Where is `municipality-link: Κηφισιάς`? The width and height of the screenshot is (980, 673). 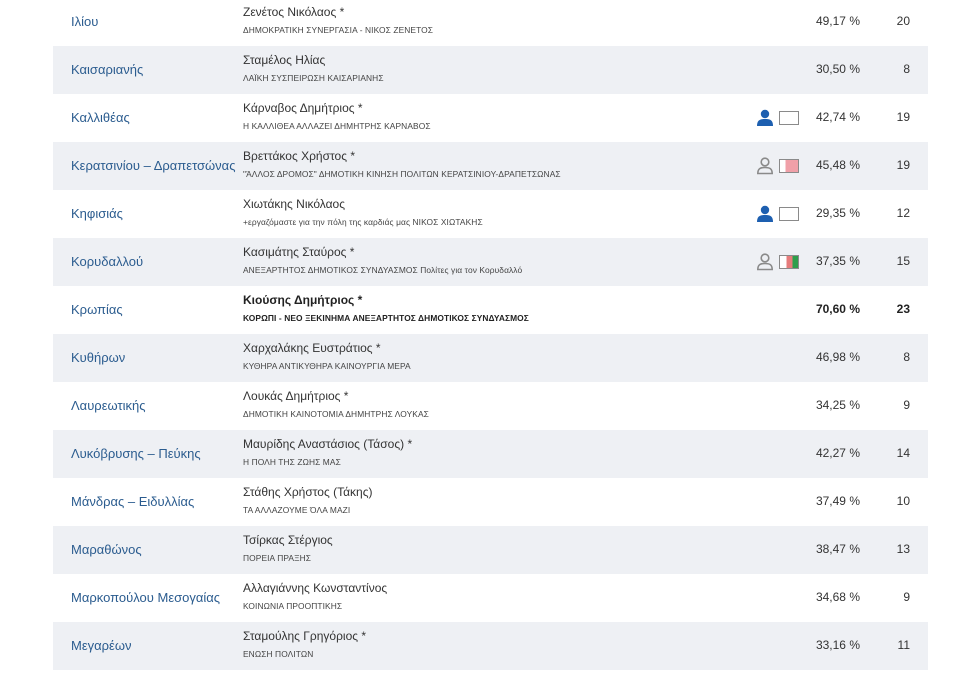
municipality-link: Κηφισιάς is located at coordinates (97, 213).